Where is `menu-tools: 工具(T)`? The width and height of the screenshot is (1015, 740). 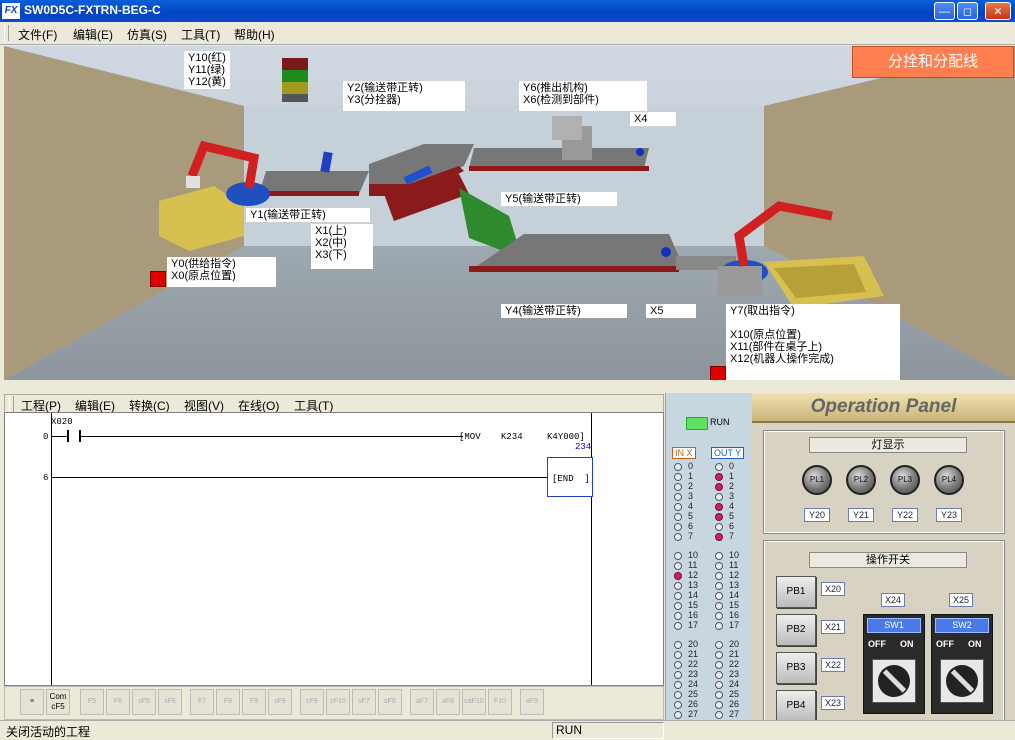 menu-tools: 工具(T) is located at coordinates (200, 34).